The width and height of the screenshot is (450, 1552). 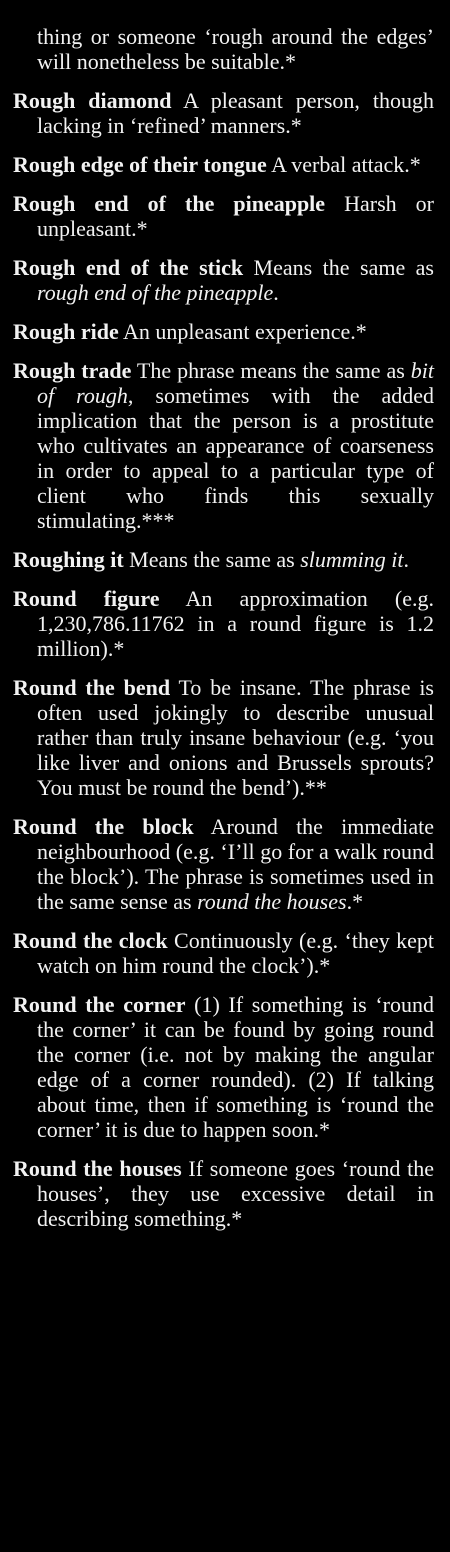 I want to click on entry-term: Round the houses, so click(x=97, y=1168).